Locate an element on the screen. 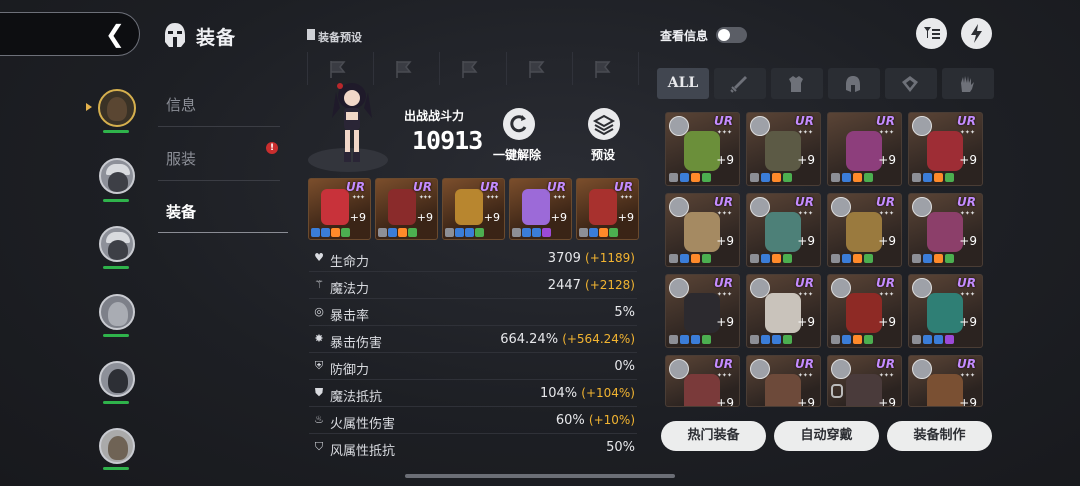 The height and width of the screenshot is (486, 1080). unequip-all-button is located at coordinates (519, 124).